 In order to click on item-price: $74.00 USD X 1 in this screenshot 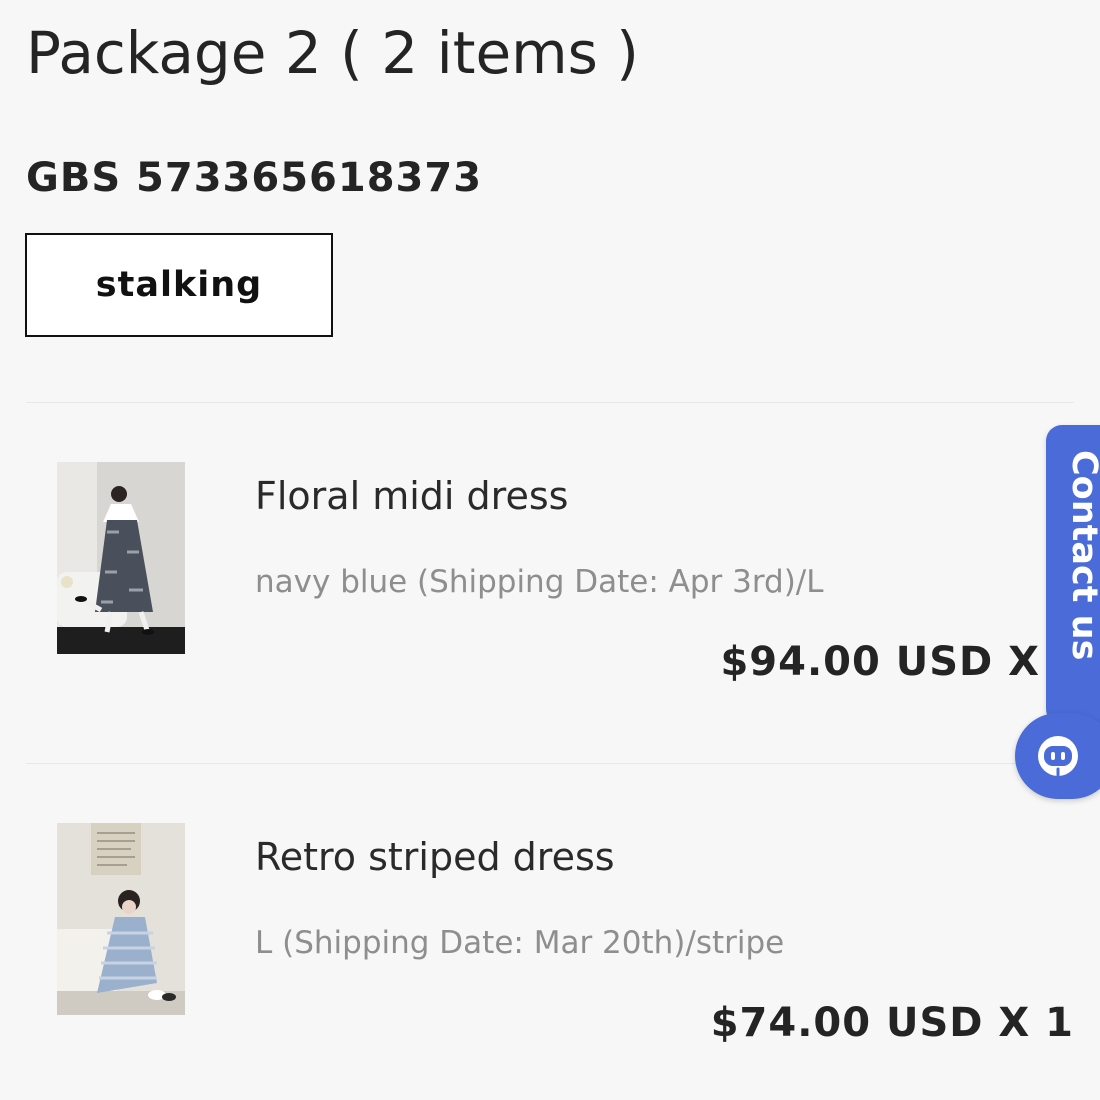, I will do `click(892, 1023)`.